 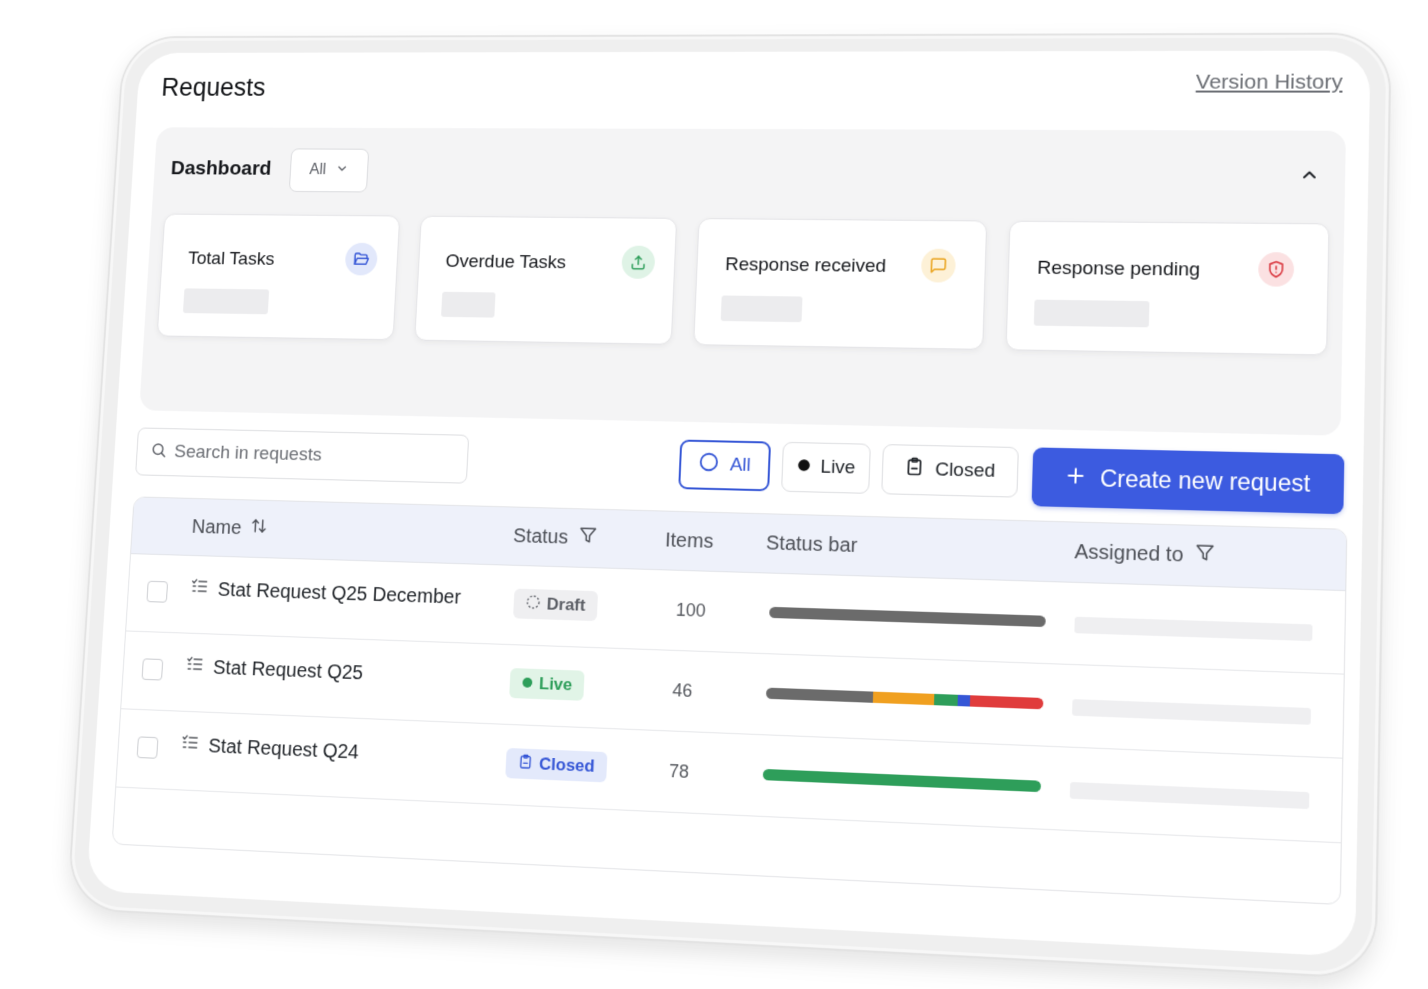 I want to click on items-count: 46, so click(x=682, y=690).